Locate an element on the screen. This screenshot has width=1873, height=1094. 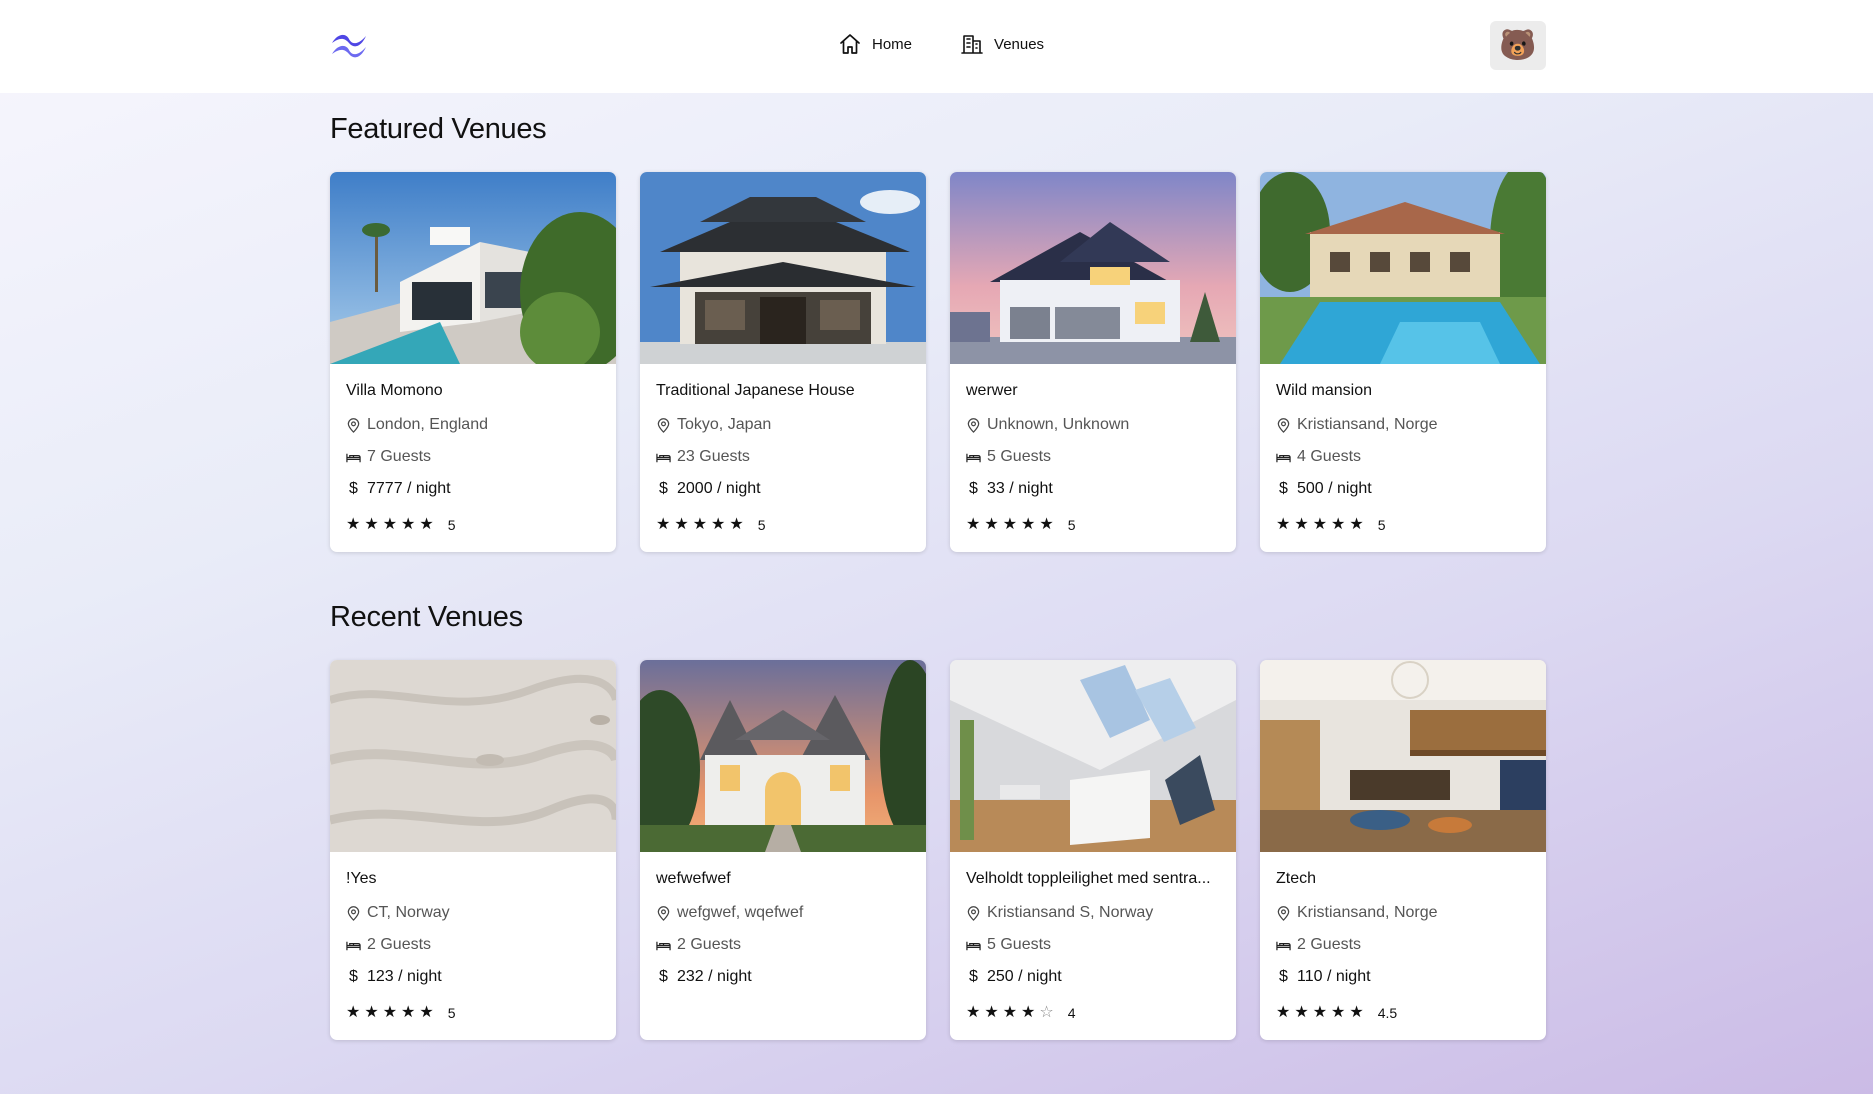
bear-avatar-icon: 🐻 is located at coordinates (1518, 45).